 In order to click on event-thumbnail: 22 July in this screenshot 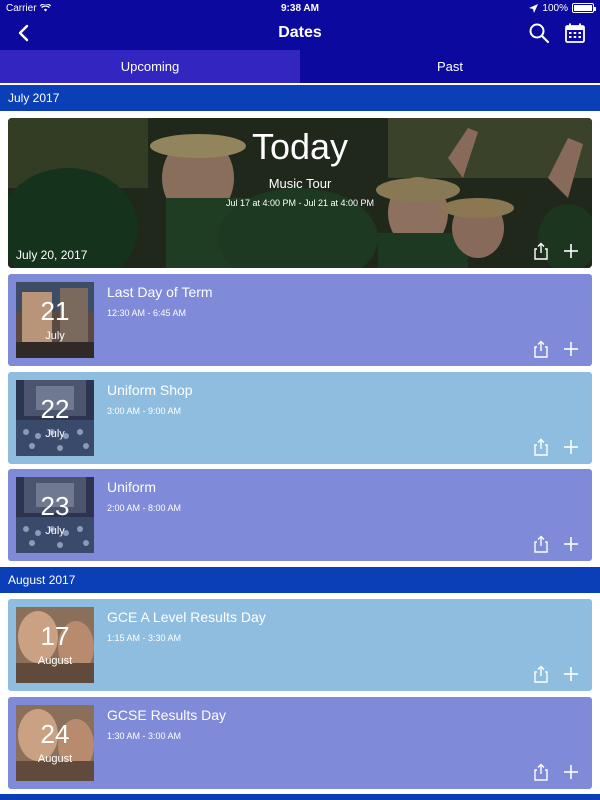, I will do `click(55, 418)`.